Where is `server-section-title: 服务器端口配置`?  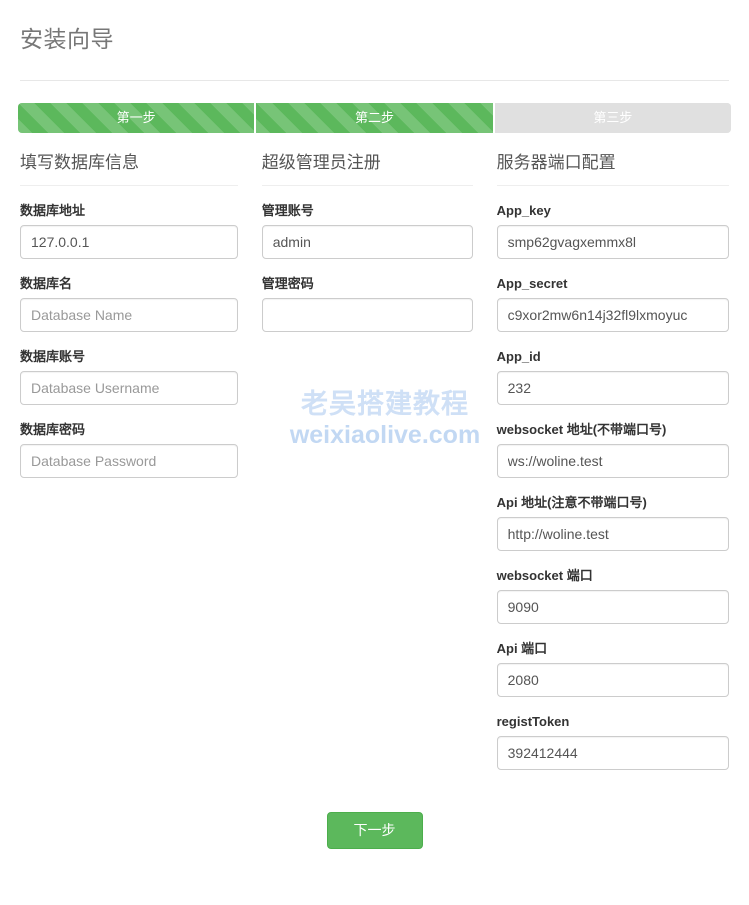 server-section-title: 服务器端口配置 is located at coordinates (612, 168).